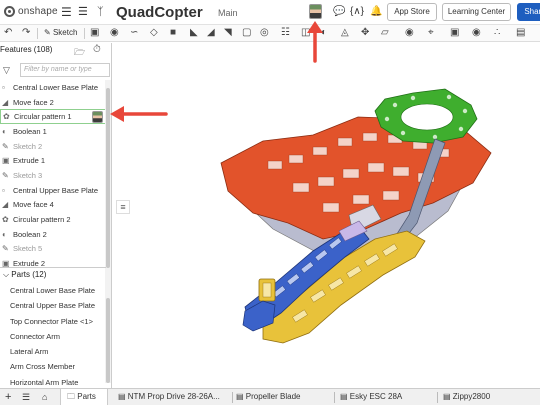 This screenshot has width=540, height=405. I want to click on feature-item: ◢ Move face 2, so click(53, 102).